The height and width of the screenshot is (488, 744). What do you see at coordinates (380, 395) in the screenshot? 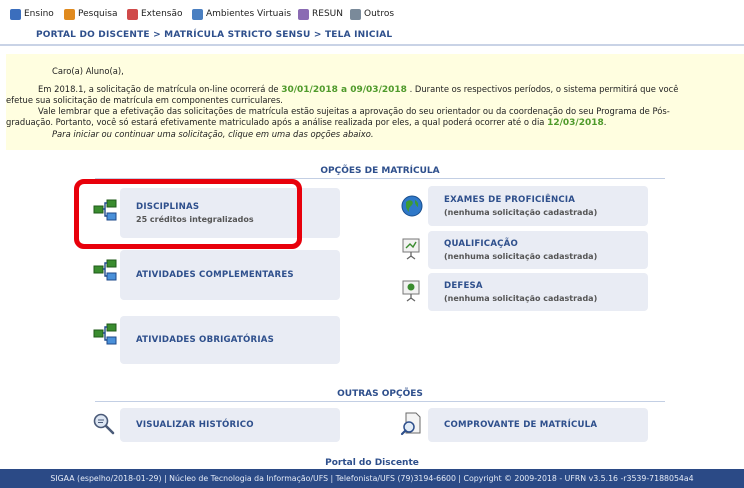
I see `outras-opcoes-title: OUTRAS OPÇÕES` at bounding box center [380, 395].